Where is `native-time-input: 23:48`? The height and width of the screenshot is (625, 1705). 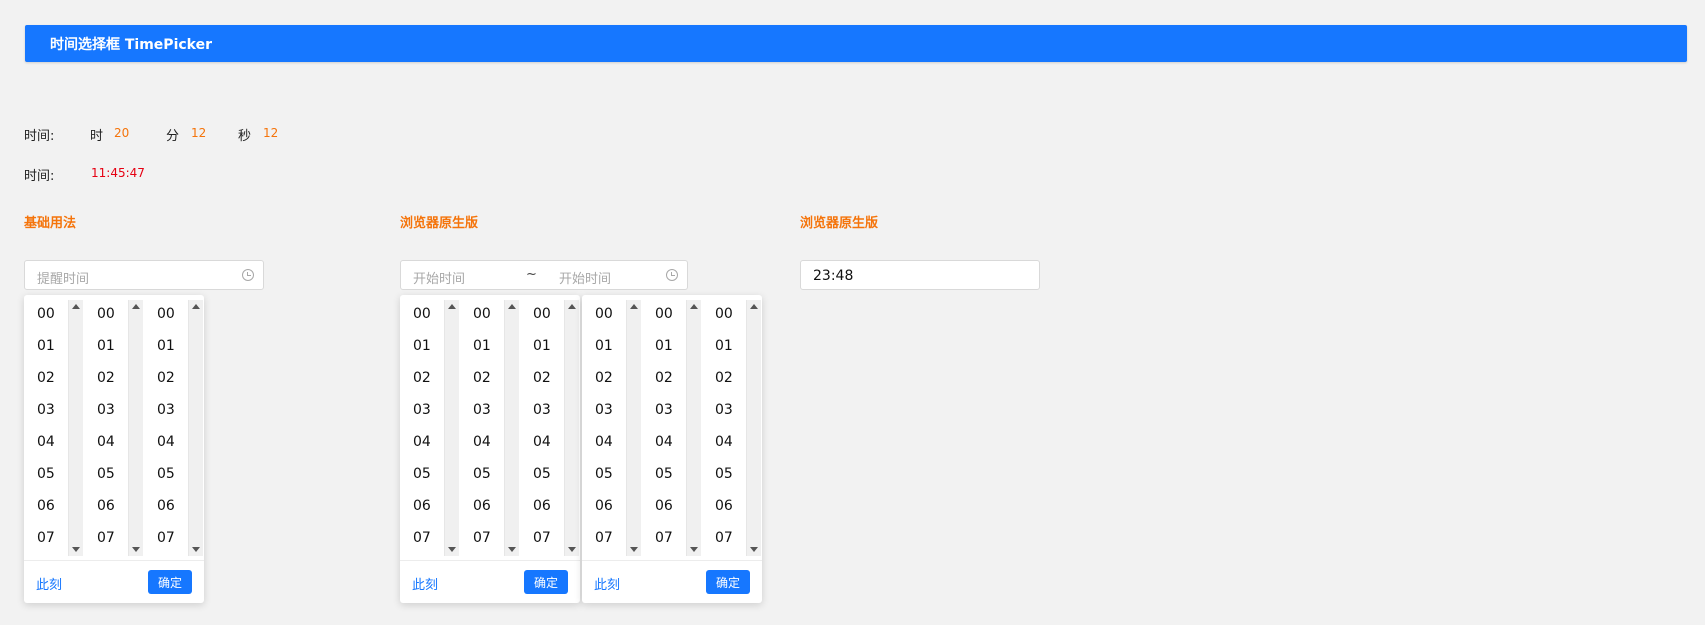 native-time-input: 23:48 is located at coordinates (920, 275).